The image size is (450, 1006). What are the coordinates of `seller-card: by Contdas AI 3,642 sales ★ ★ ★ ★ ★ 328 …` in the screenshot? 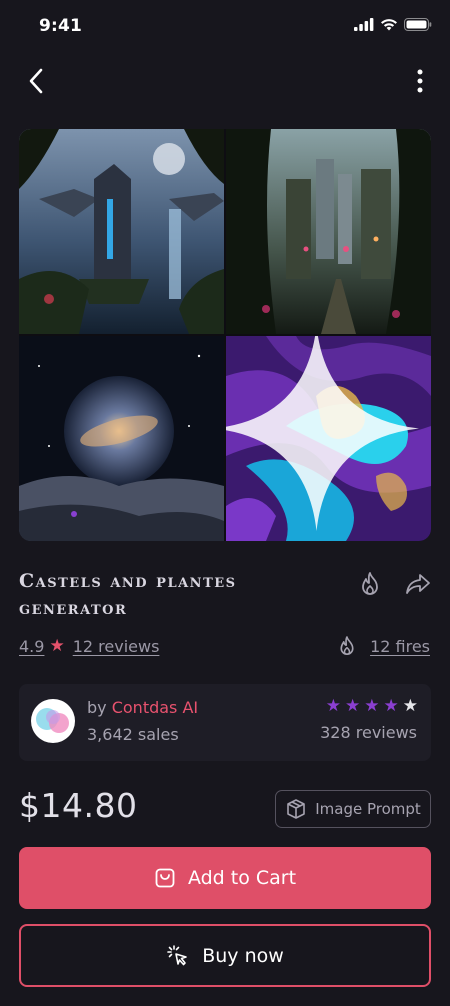 It's located at (225, 722).